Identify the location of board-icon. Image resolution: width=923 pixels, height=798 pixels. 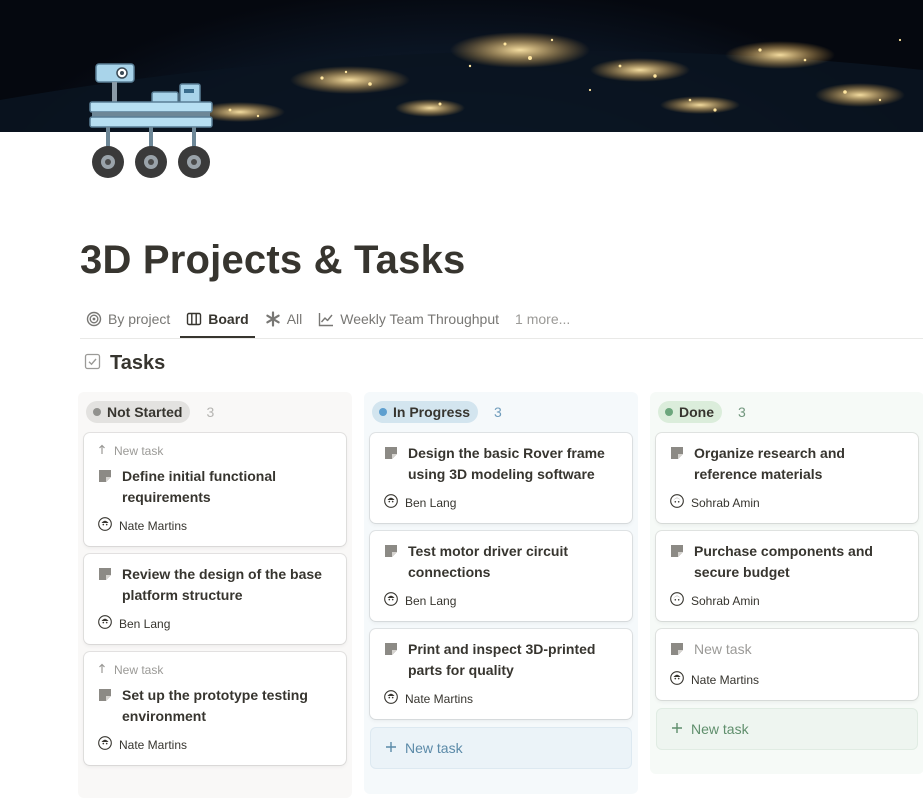
(194, 319).